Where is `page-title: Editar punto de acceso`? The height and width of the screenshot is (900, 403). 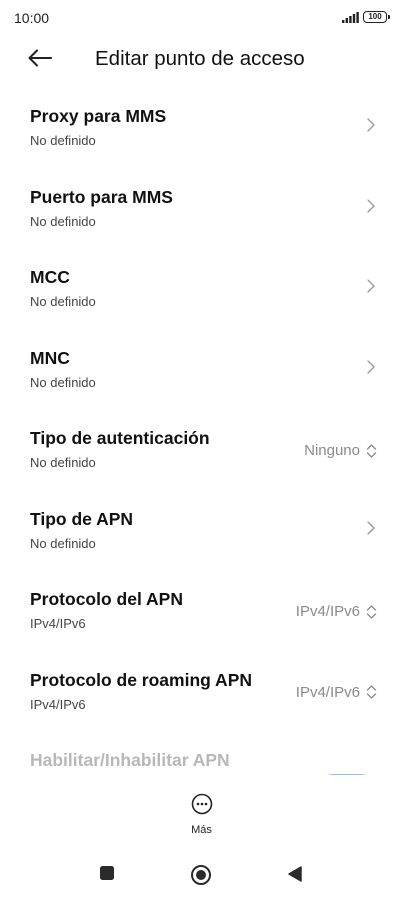 page-title: Editar punto de acceso is located at coordinates (200, 58).